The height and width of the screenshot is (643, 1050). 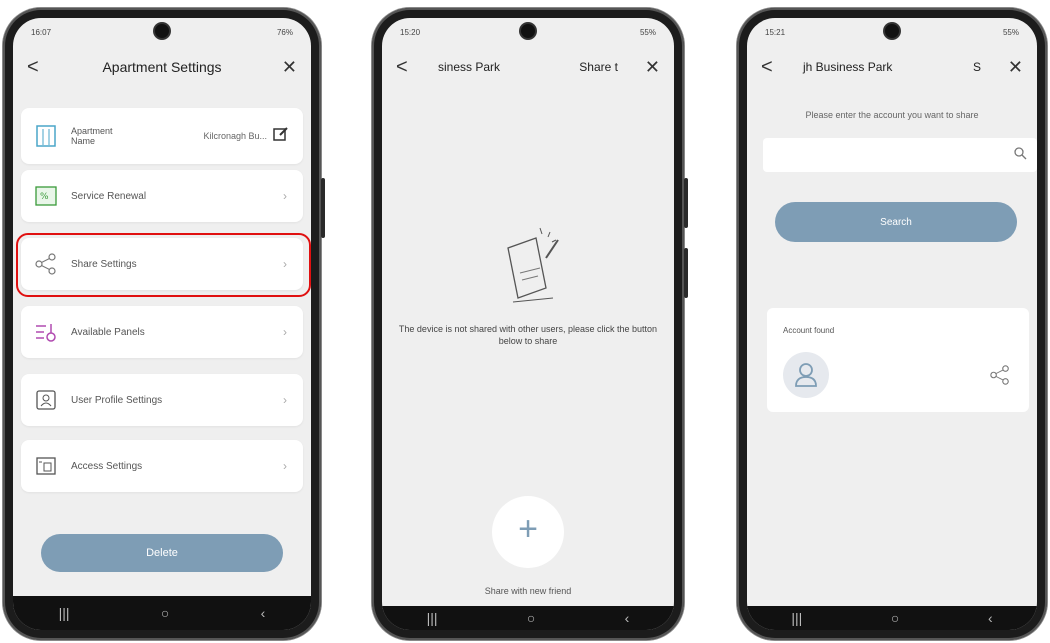 I want to click on list-item-user-profile-settings: User Profile Settings ›, so click(x=162, y=400).